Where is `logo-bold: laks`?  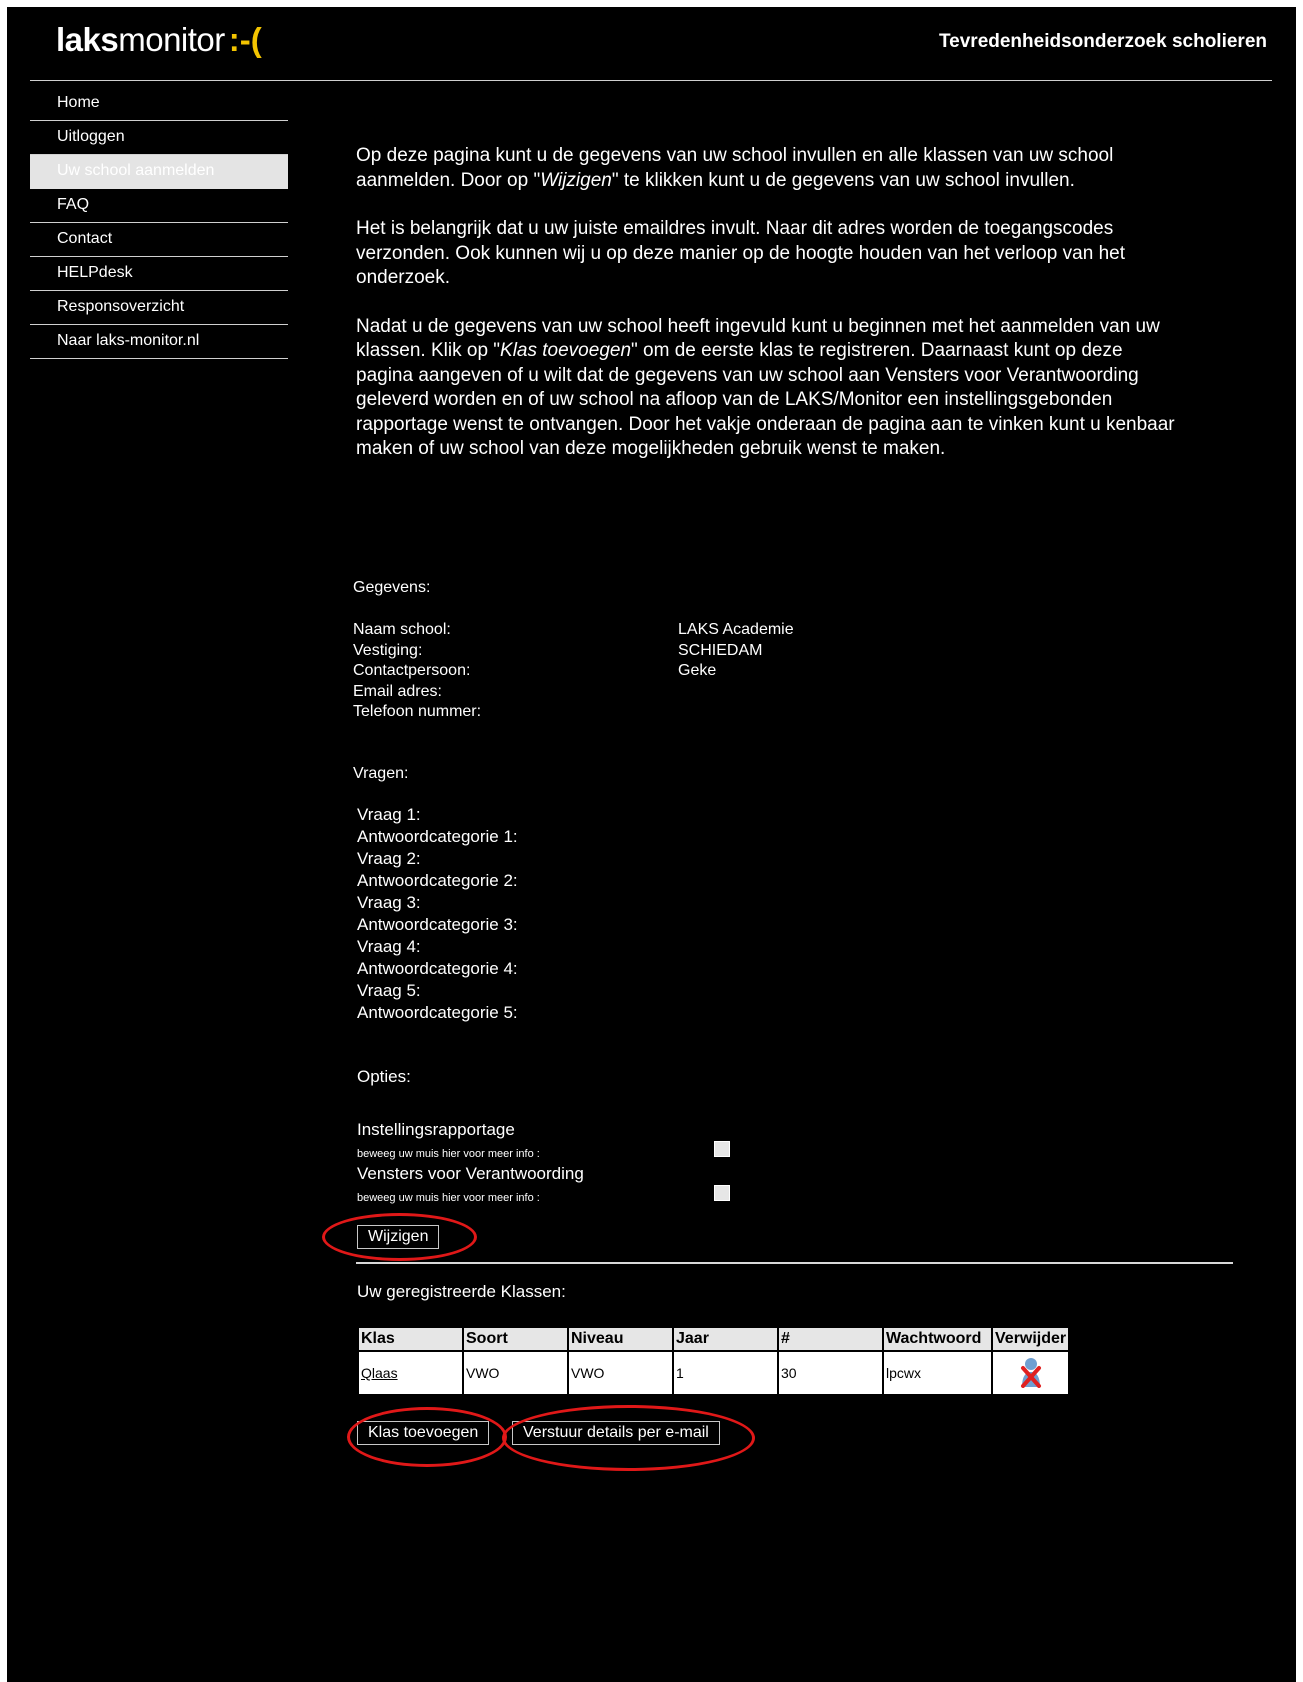
logo-bold: laks is located at coordinates (87, 39).